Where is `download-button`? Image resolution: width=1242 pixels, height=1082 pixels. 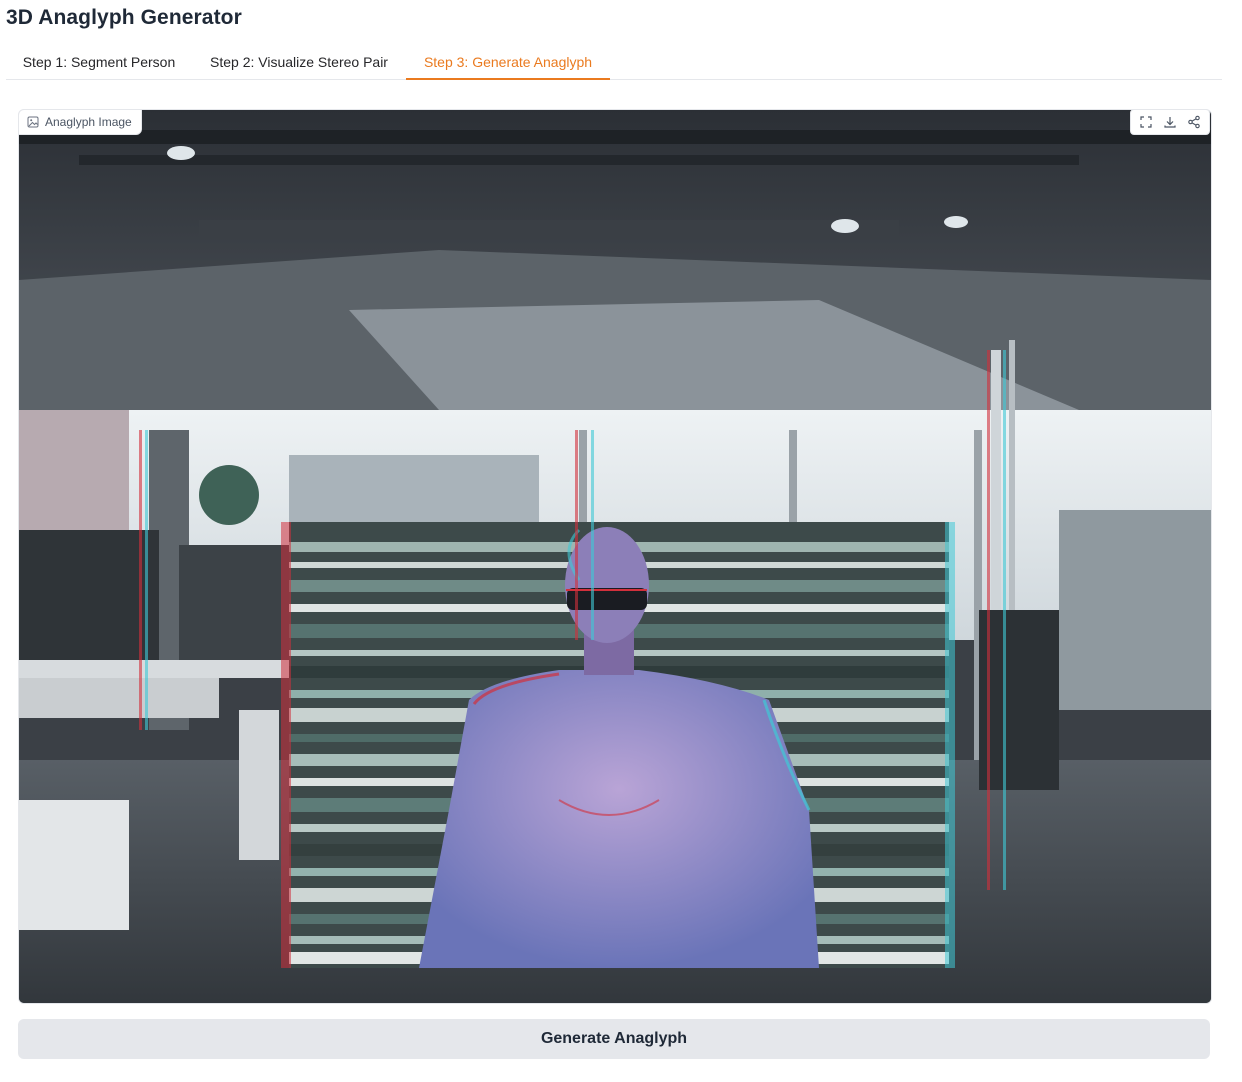 download-button is located at coordinates (1170, 122).